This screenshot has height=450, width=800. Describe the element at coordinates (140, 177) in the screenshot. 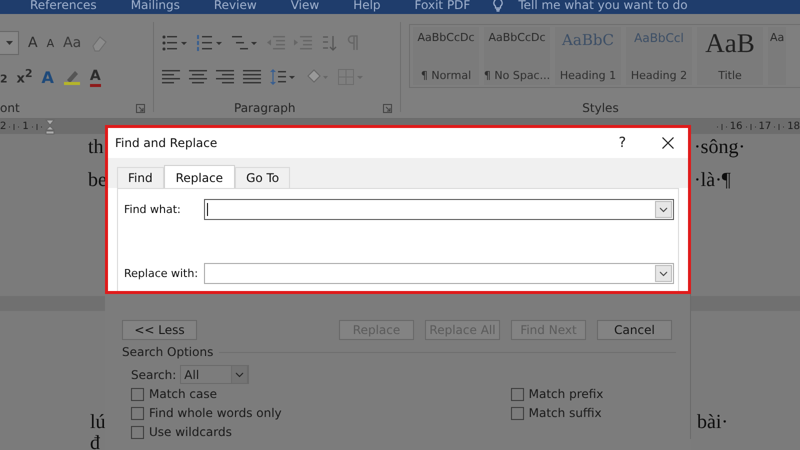

I see `dialog-tab: Find` at that location.